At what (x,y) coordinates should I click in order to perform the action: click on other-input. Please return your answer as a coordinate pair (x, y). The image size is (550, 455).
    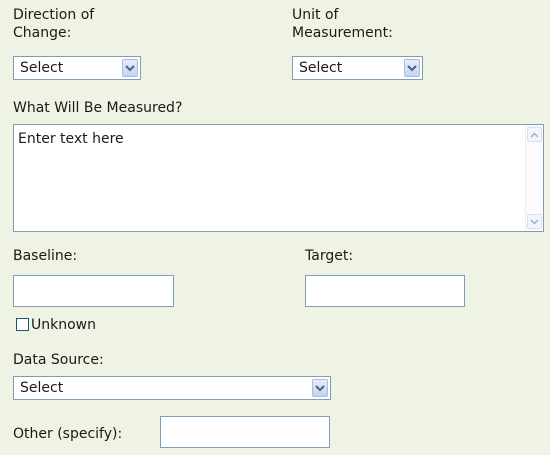
    Looking at the image, I should click on (245, 432).